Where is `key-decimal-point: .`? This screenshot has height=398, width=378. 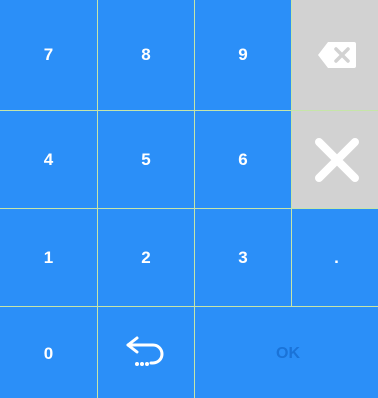
key-decimal-point: . is located at coordinates (335, 257).